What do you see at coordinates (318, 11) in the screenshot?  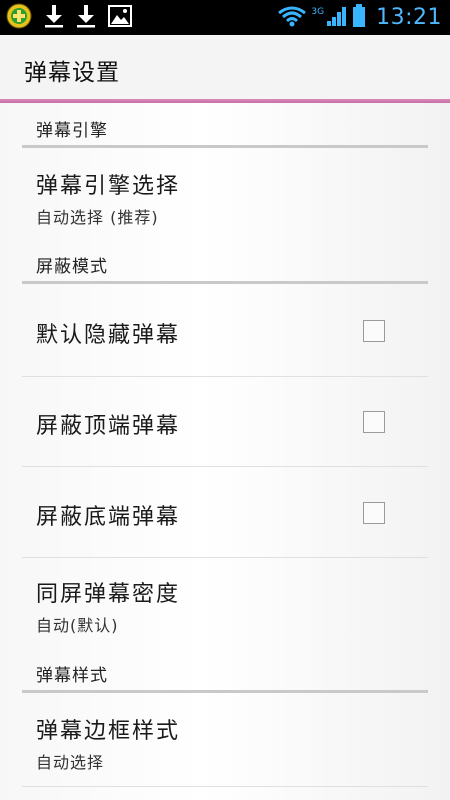 I see `network-type: 3G` at bounding box center [318, 11].